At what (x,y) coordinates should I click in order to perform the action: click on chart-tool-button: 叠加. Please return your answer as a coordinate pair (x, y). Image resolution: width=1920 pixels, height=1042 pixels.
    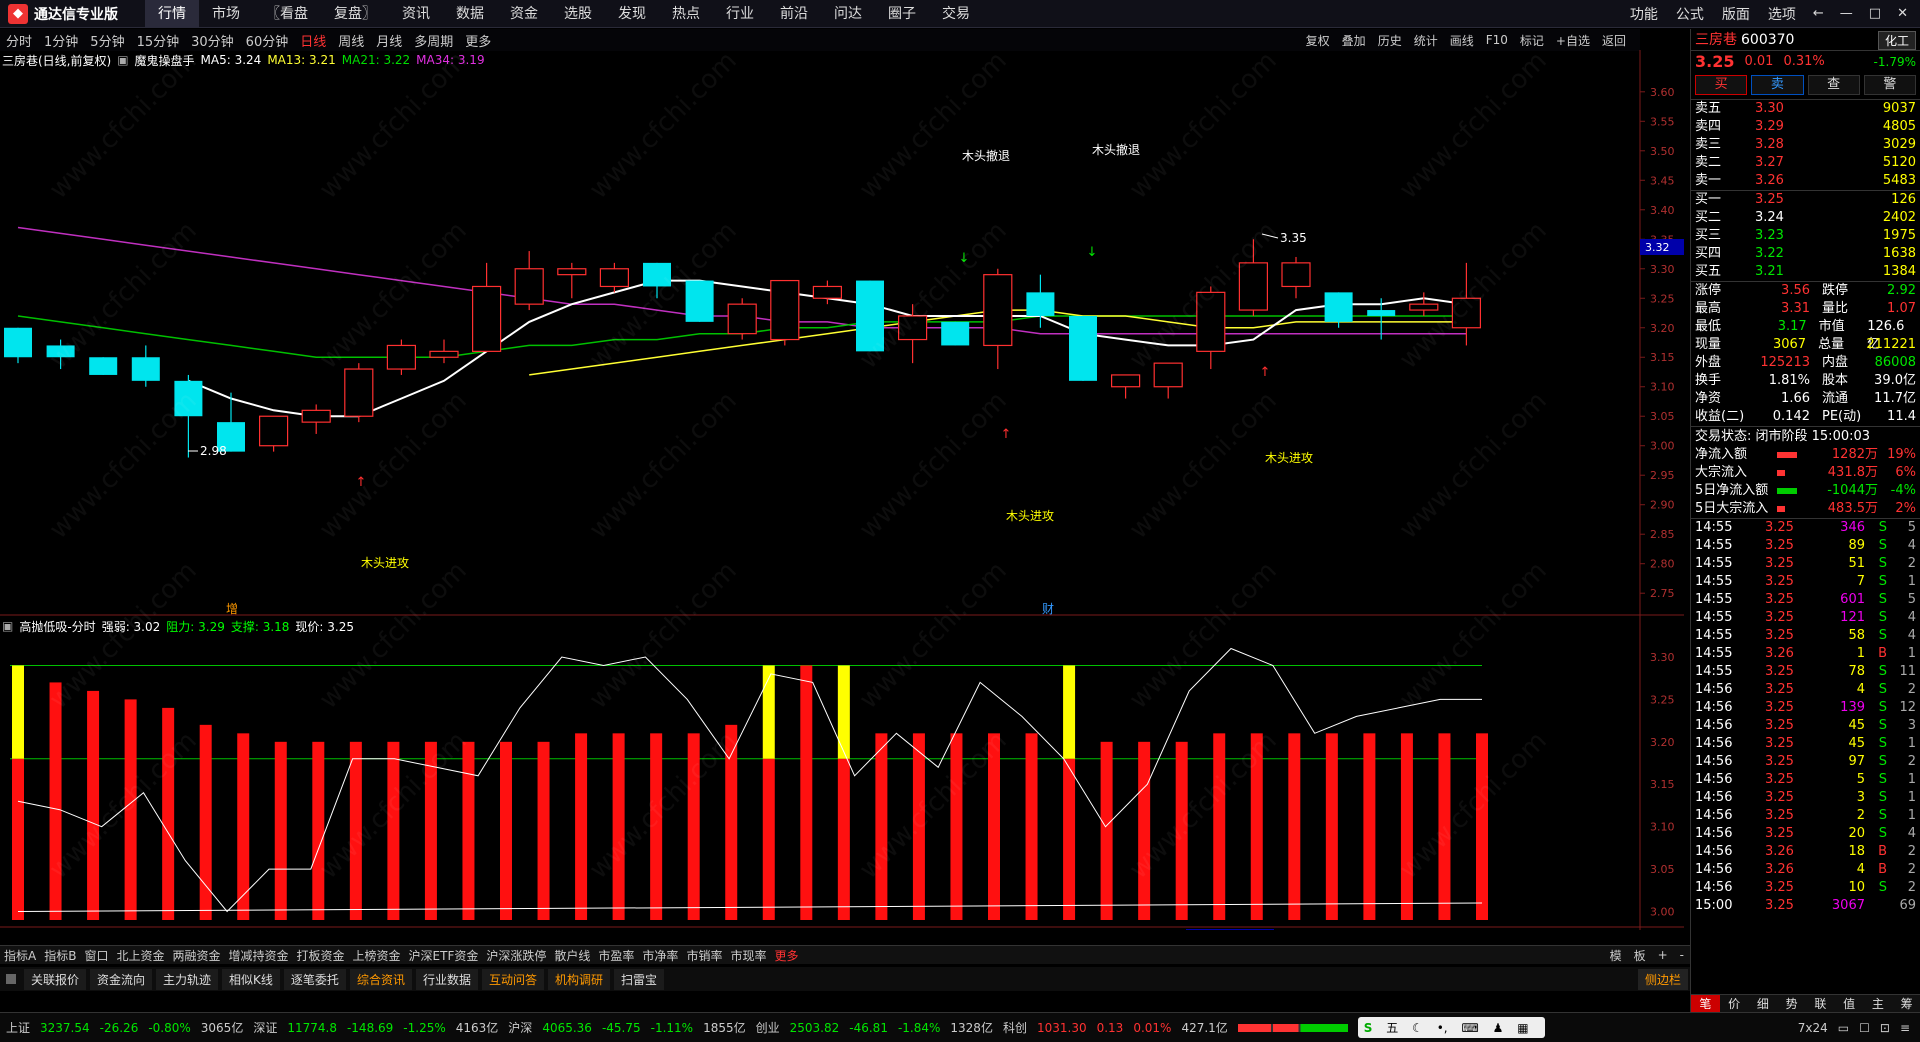
    Looking at the image, I should click on (1354, 40).